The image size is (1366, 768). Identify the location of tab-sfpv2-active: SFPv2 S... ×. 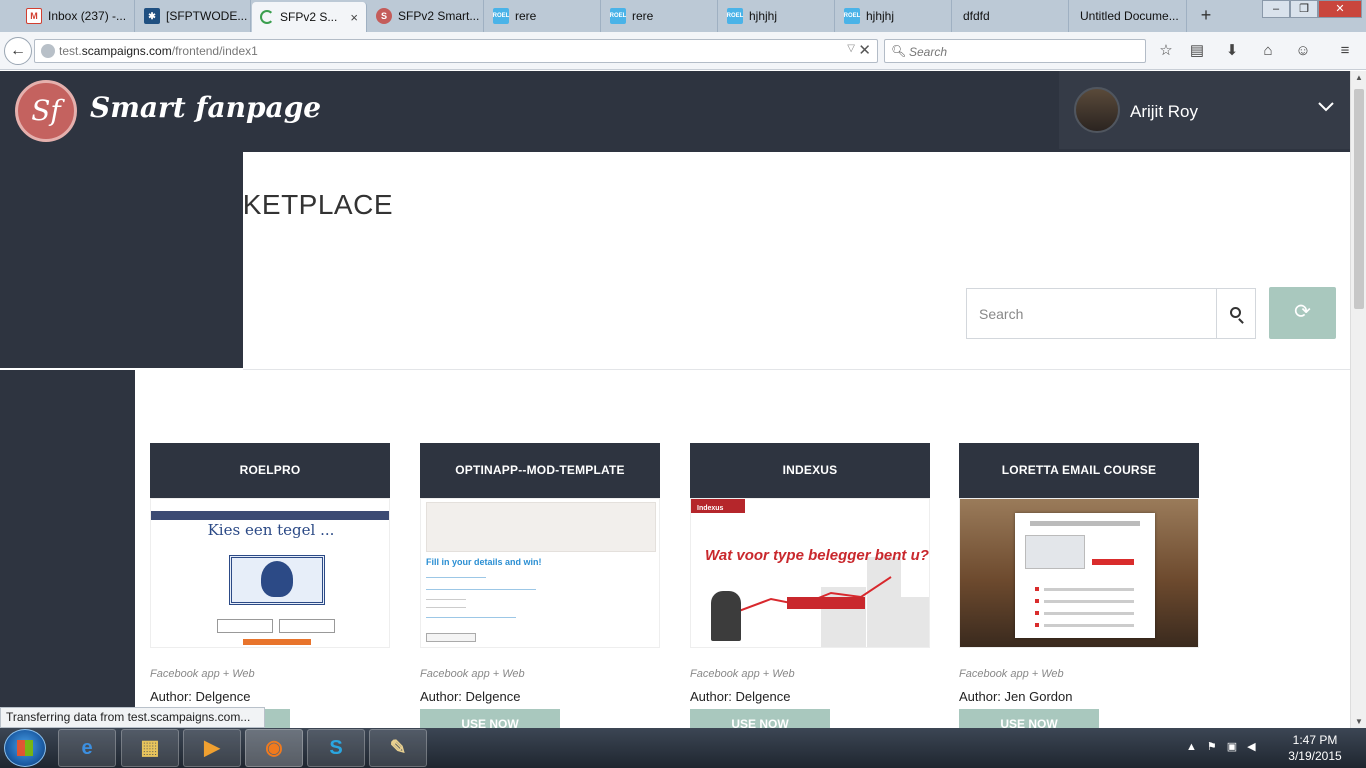
(309, 17).